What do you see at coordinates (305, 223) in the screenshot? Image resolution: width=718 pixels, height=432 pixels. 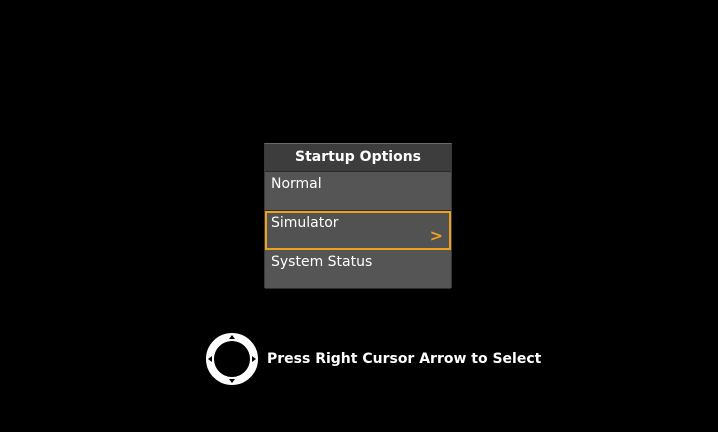 I see `menu-item-label: Simulator` at bounding box center [305, 223].